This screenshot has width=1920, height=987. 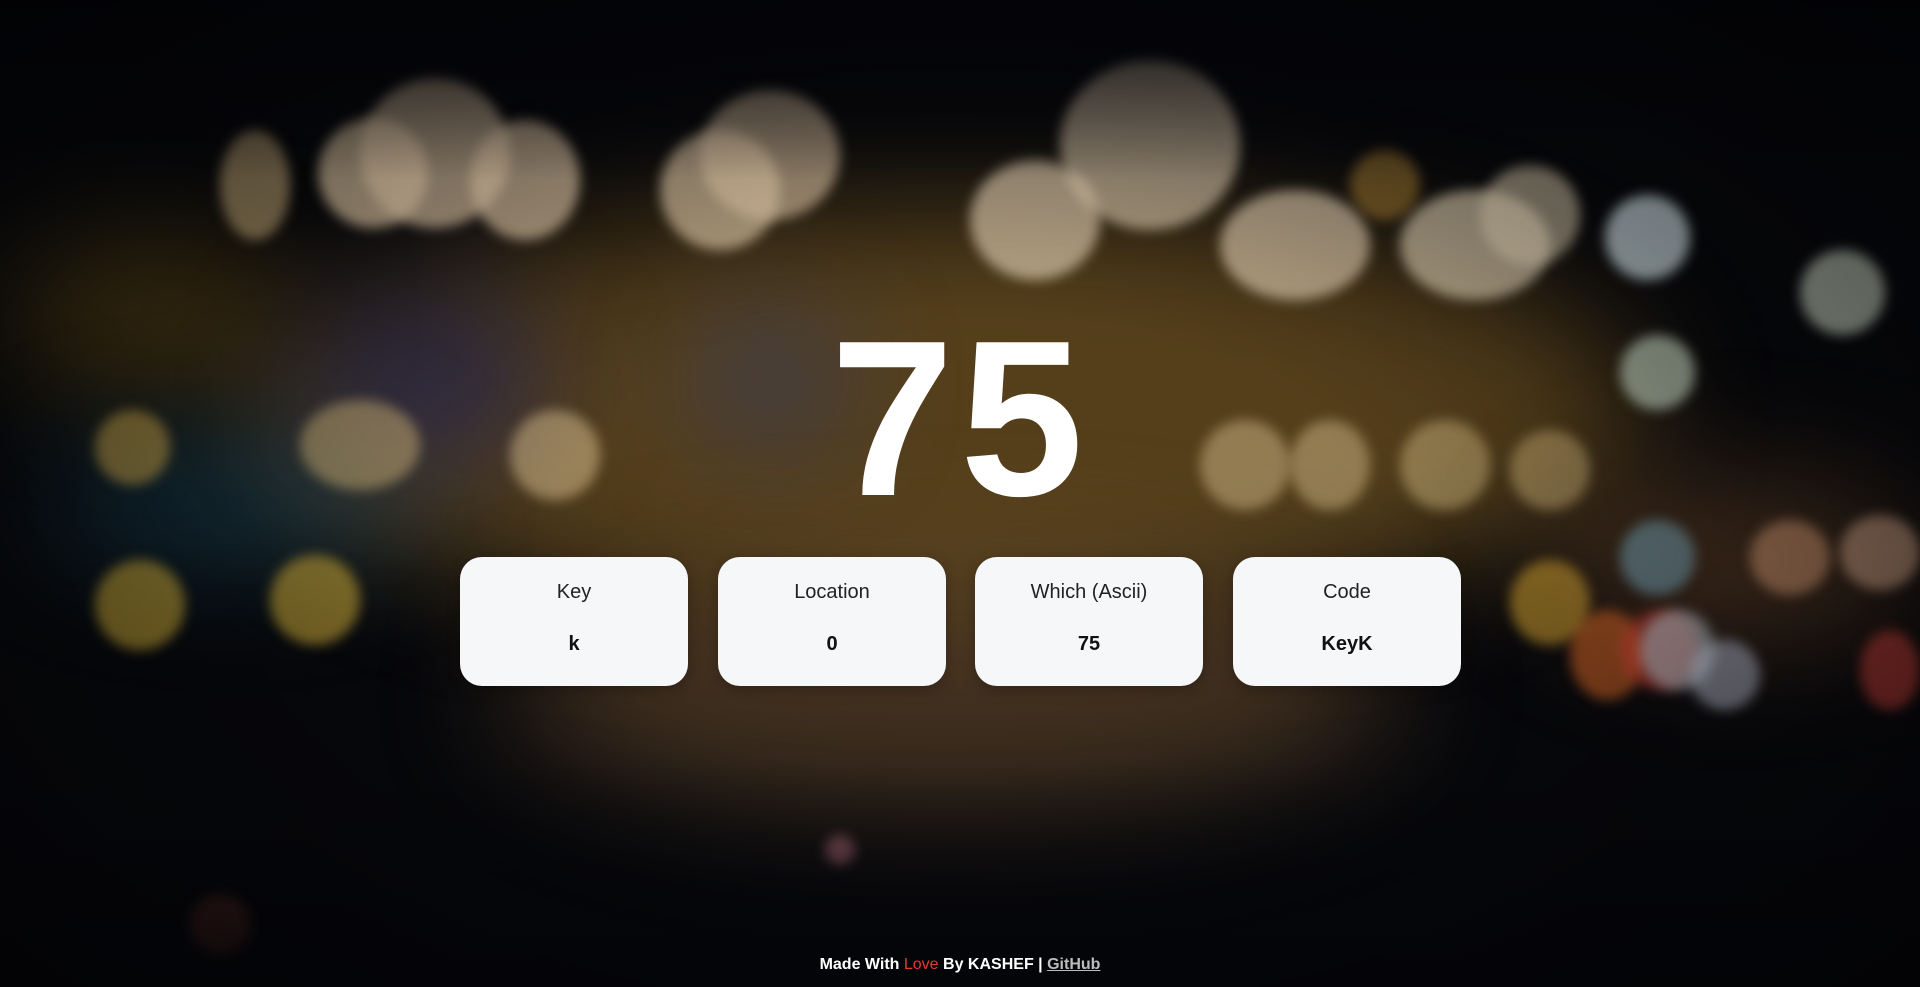 I want to click on which-card-value: 75, so click(x=1089, y=644).